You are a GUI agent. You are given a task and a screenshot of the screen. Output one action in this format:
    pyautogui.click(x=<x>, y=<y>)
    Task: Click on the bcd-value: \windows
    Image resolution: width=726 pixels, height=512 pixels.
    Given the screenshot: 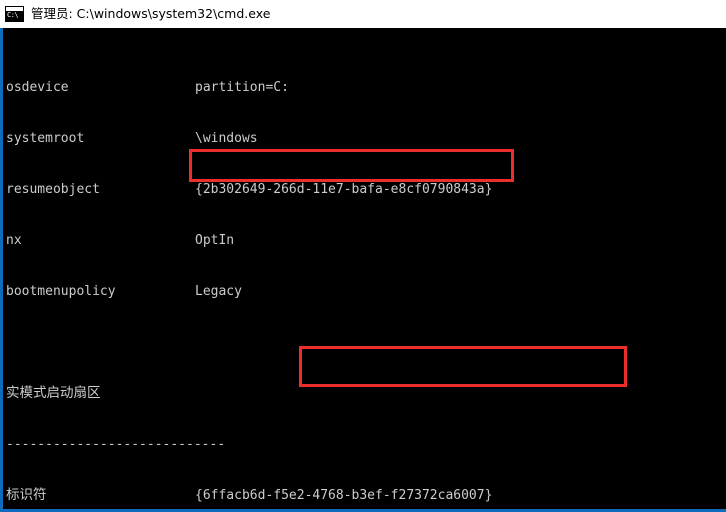 What is the action you would take?
    pyautogui.click(x=226, y=138)
    